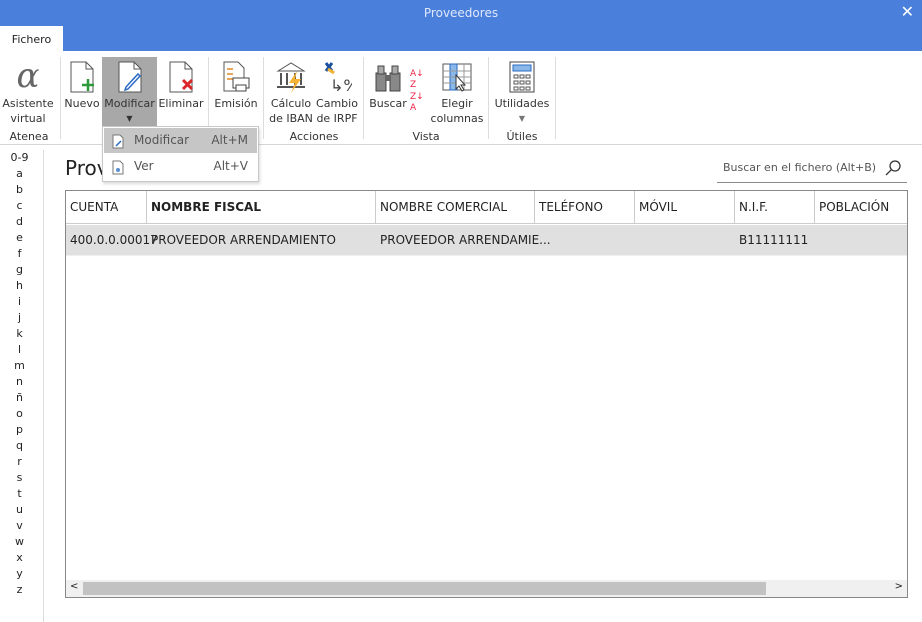  Describe the element at coordinates (236, 103) in the screenshot. I see `label: Emisión` at that location.